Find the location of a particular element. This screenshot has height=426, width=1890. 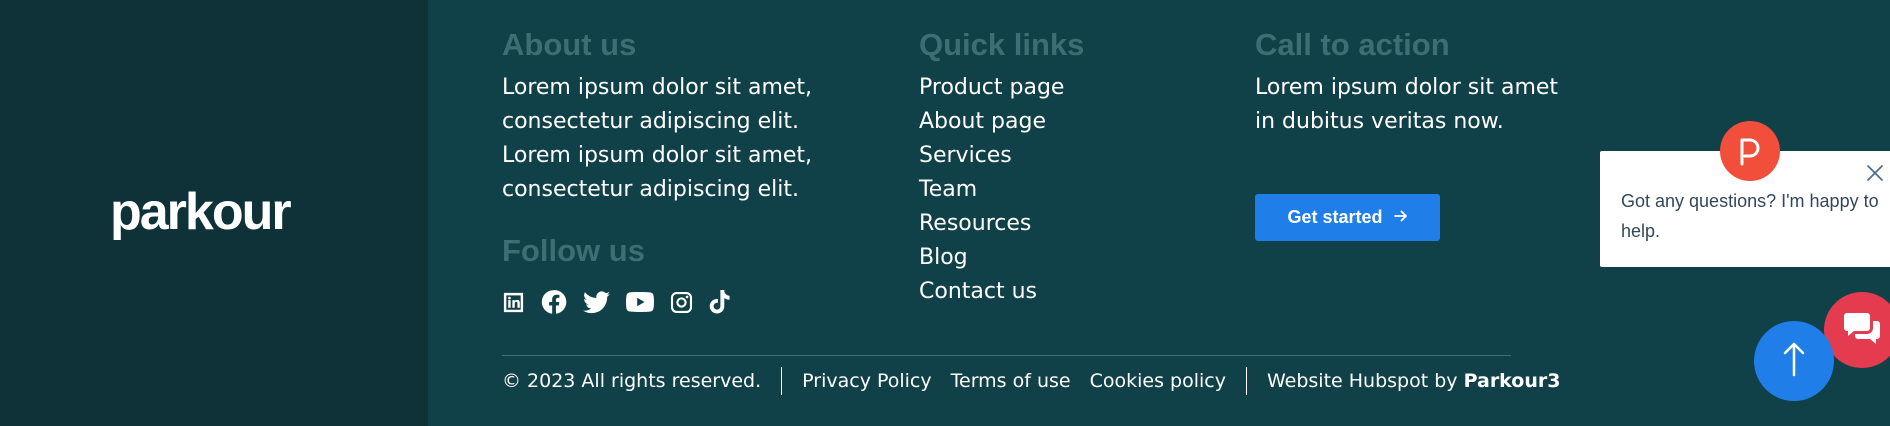

terms-of-use-link: Terms of use is located at coordinates (1011, 381).